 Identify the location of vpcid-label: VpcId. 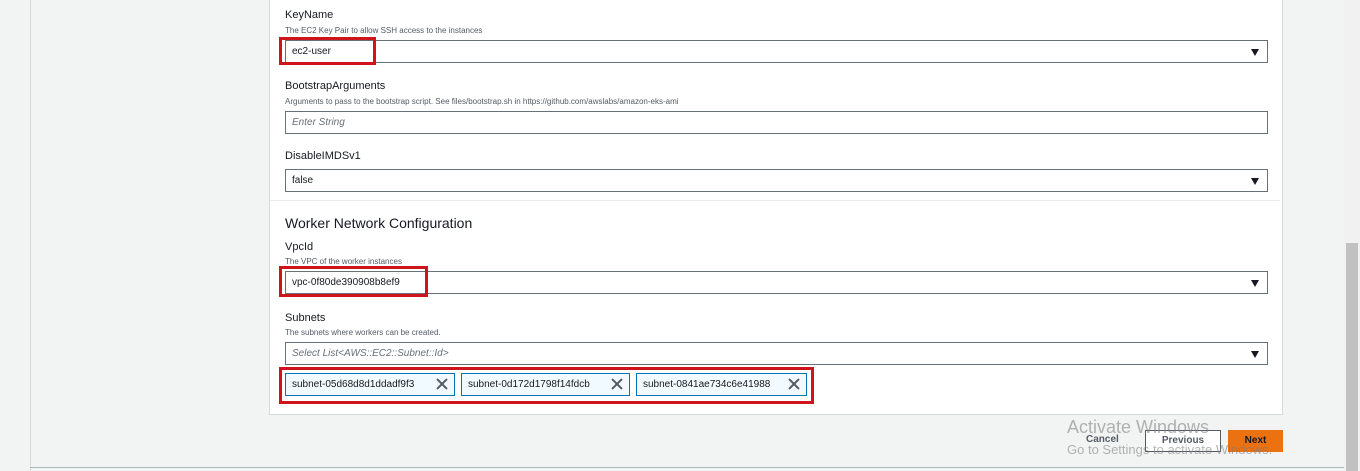
(299, 247).